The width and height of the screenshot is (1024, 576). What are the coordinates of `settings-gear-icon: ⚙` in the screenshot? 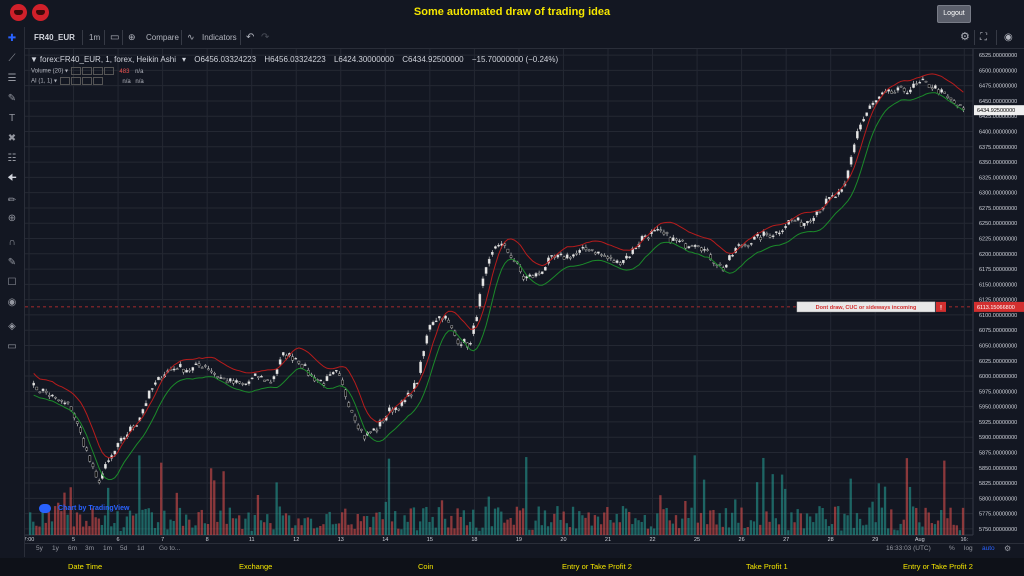 It's located at (965, 37).